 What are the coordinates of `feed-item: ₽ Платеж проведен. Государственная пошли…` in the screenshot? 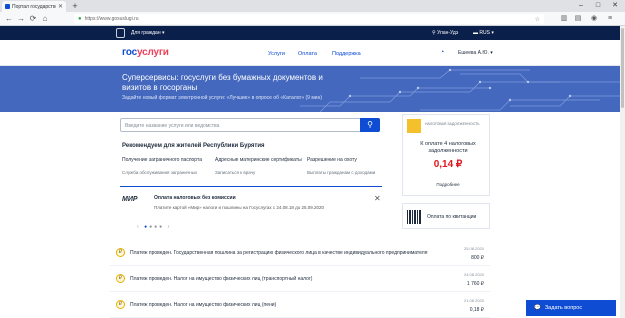 It's located at (300, 254).